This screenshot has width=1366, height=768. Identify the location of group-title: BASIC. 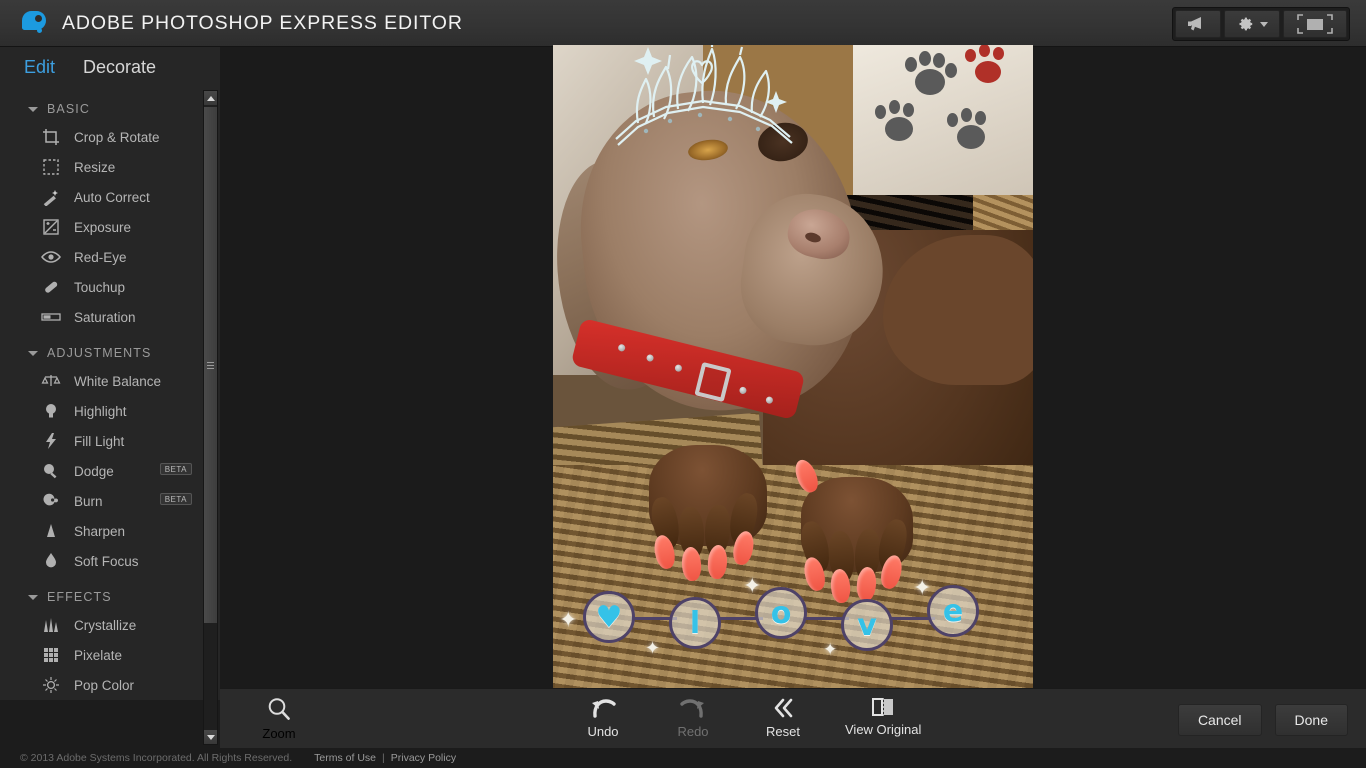
(69, 109).